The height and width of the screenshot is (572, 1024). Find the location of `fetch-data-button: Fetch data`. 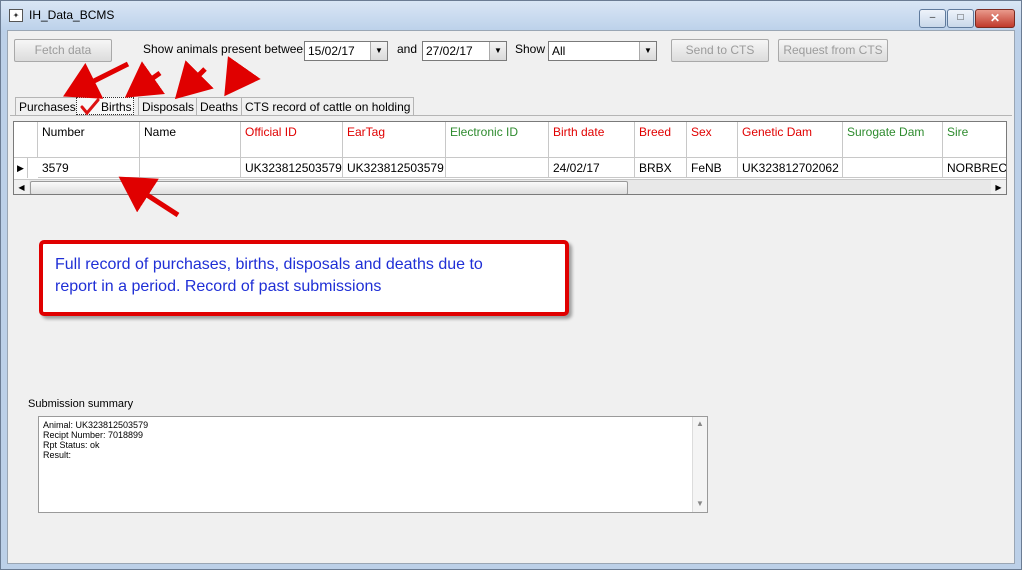

fetch-data-button: Fetch data is located at coordinates (63, 50).